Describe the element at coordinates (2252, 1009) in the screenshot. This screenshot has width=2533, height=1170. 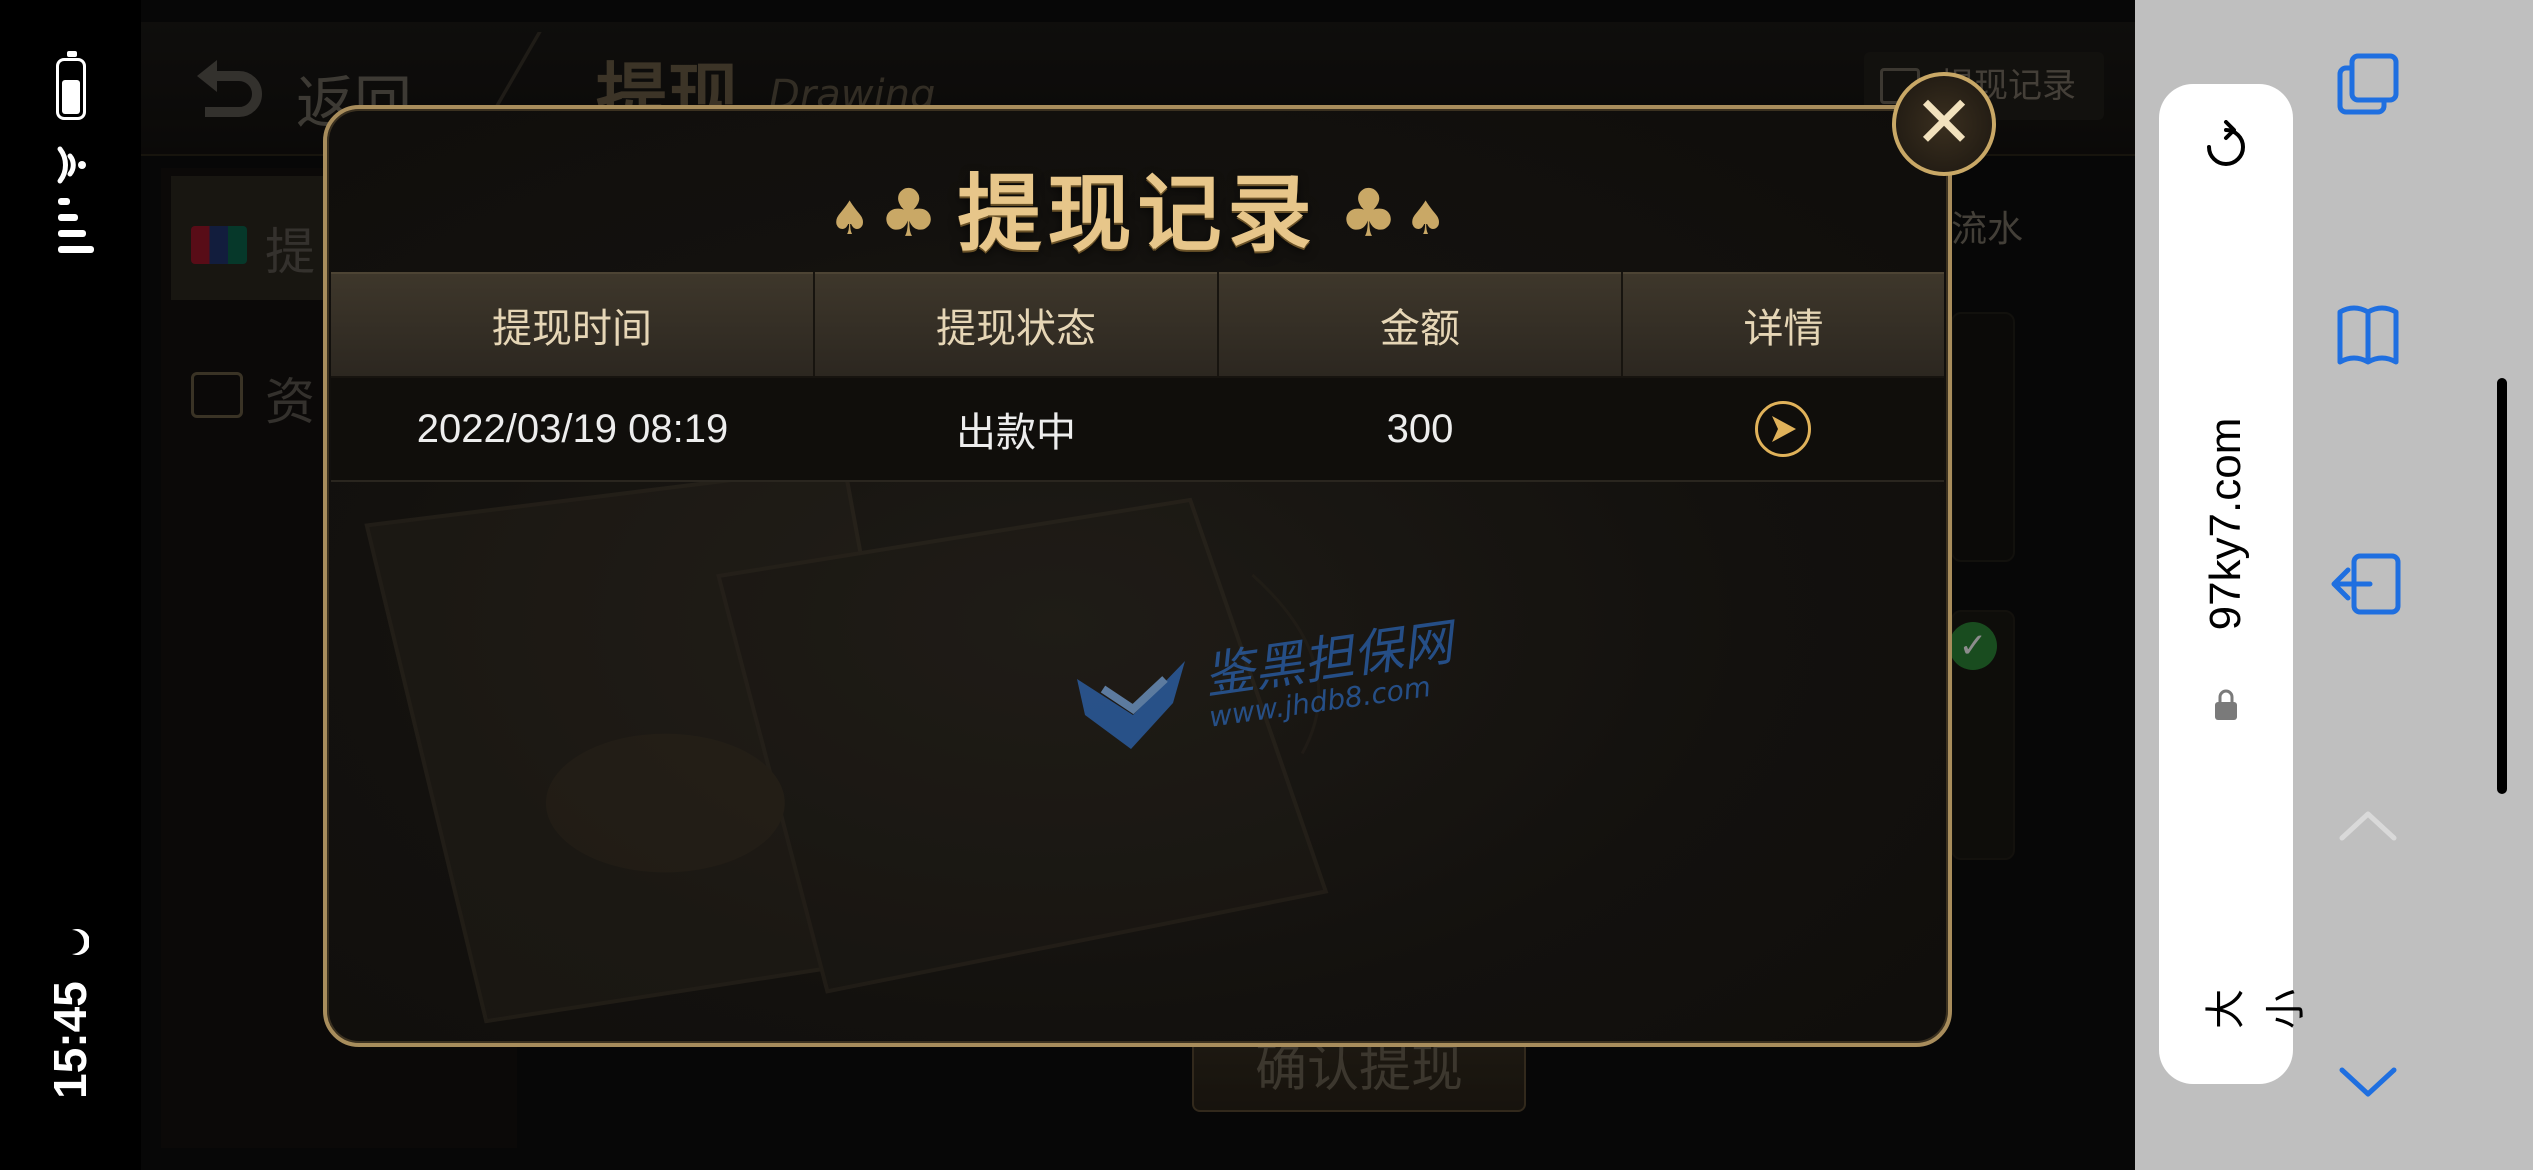
I see `text-size-button: 大小` at that location.